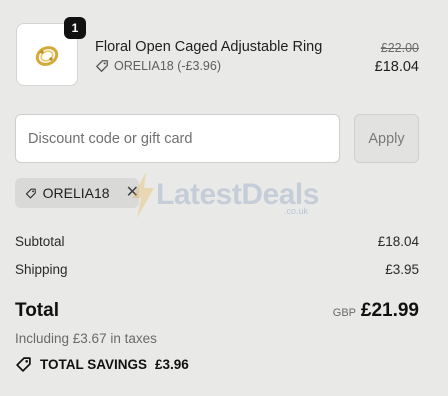 This screenshot has width=448, height=396. What do you see at coordinates (143, 195) in the screenshot?
I see `lightning-icon` at bounding box center [143, 195].